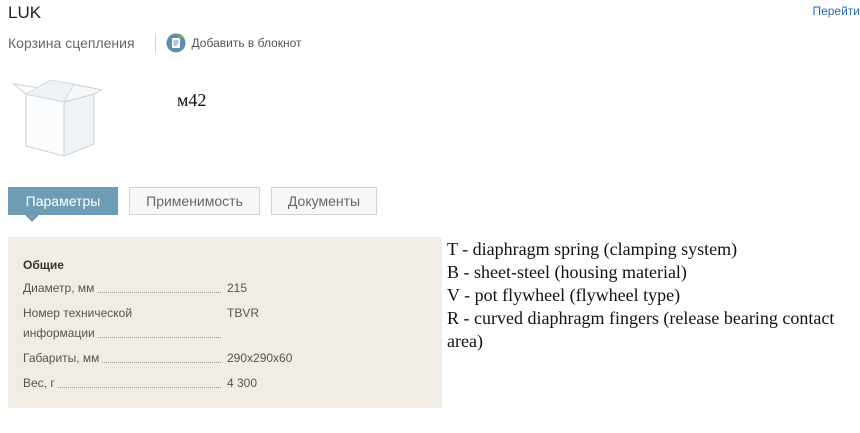 Image resolution: width=860 pixels, height=433 pixels. What do you see at coordinates (836, 11) in the screenshot?
I see `goto-link: Перейти` at bounding box center [836, 11].